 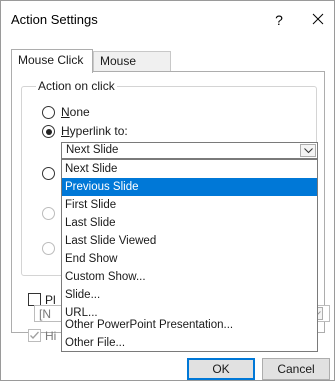 I want to click on highlight-label: Hi, so click(x=51, y=336).